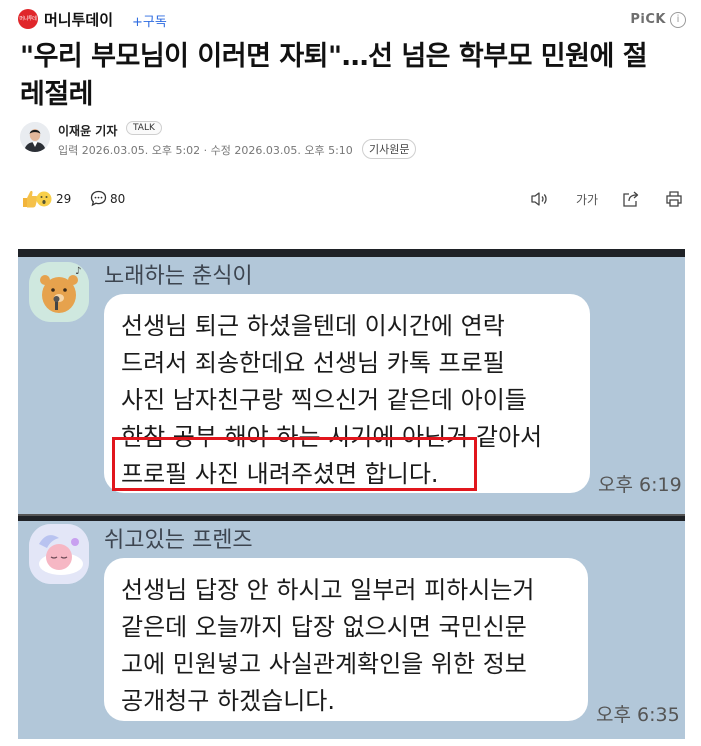 This screenshot has width=701, height=746. Describe the element at coordinates (389, 149) in the screenshot. I see `original-article-button: 기사원문` at that location.